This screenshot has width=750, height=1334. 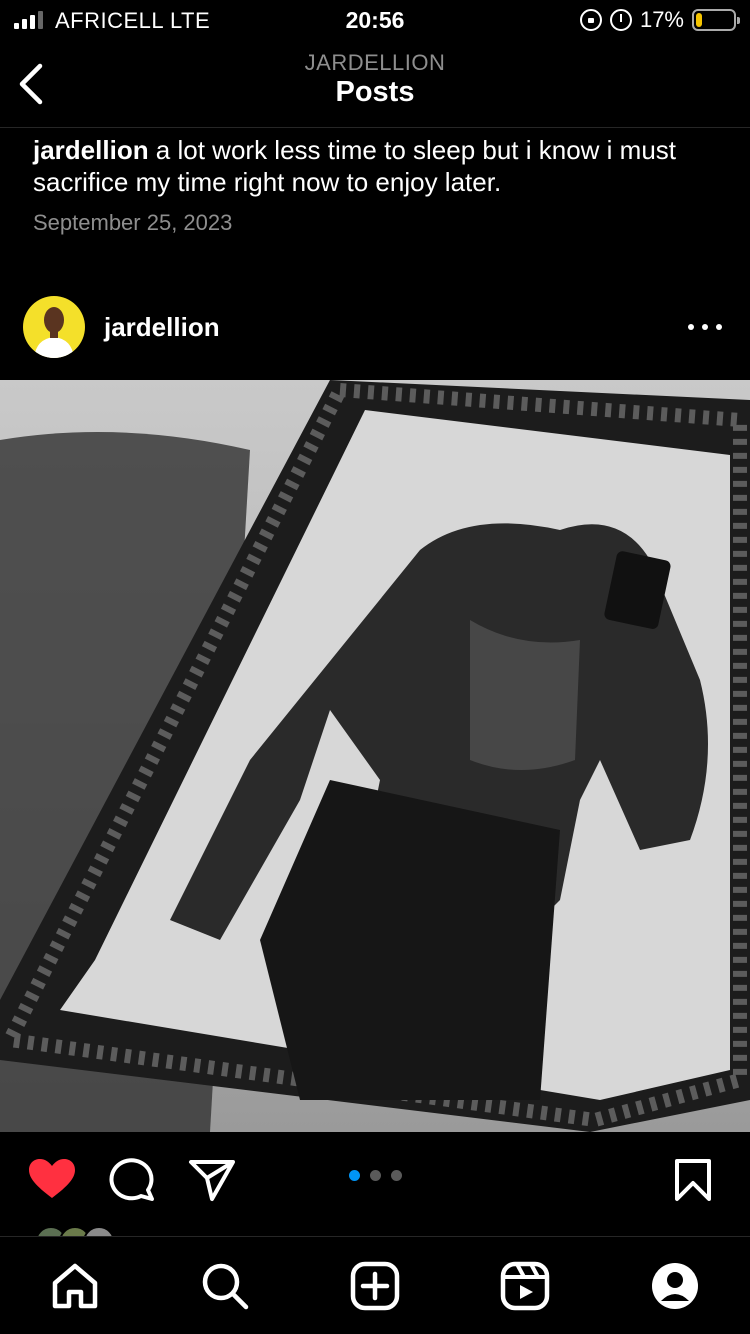 I want to click on post-header: jardellion, so click(x=375, y=329).